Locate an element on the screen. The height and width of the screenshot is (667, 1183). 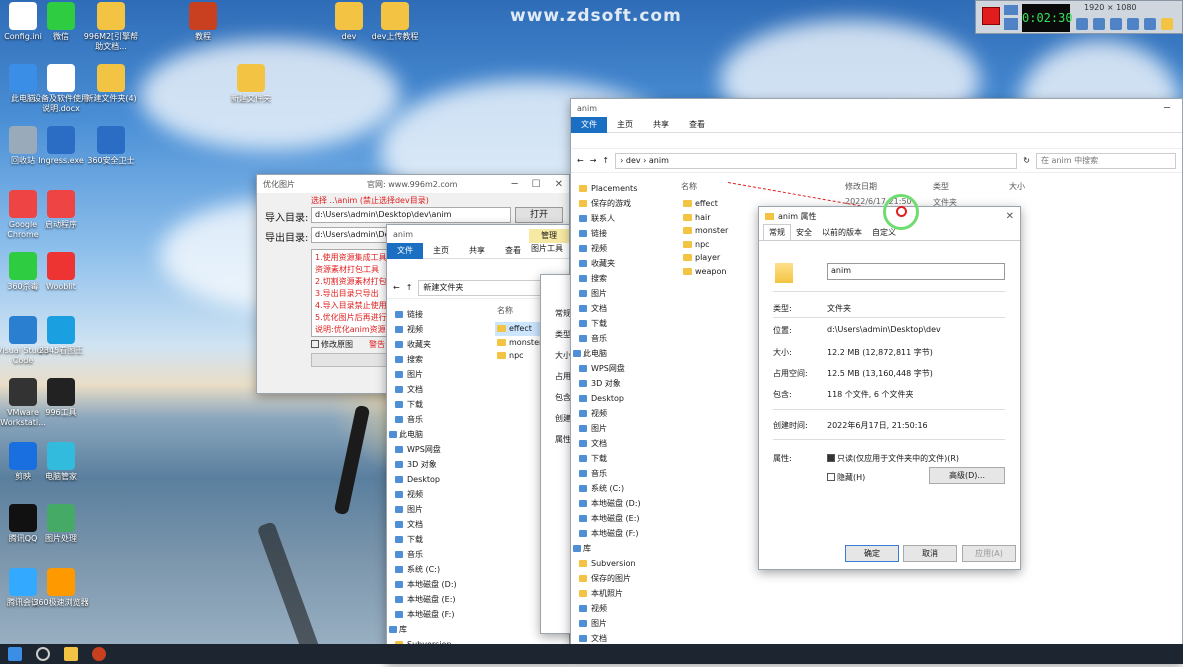
nav-item: 保存的图片 is located at coordinates (617, 578).